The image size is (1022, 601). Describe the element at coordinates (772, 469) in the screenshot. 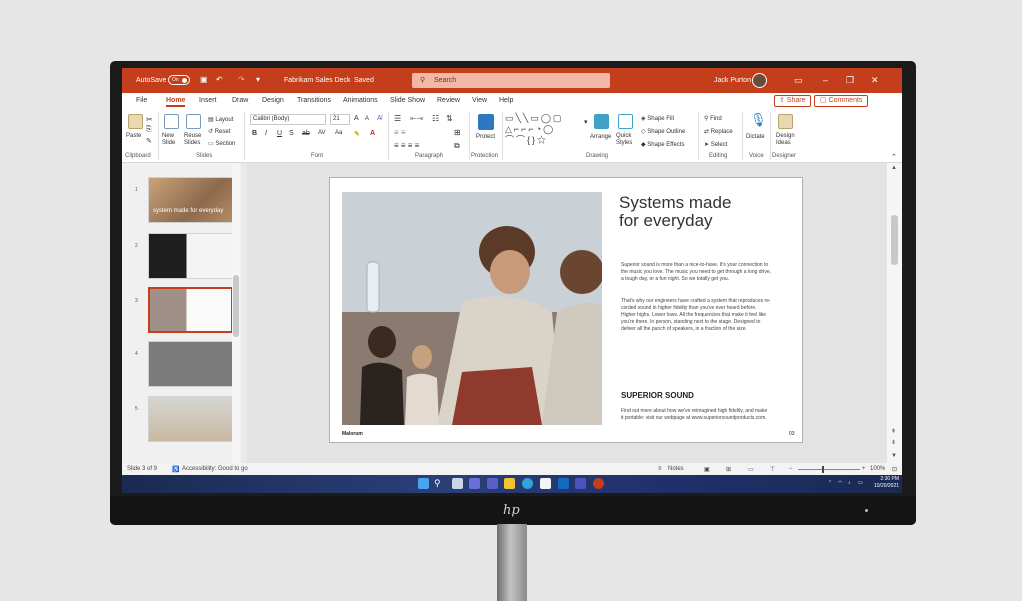

I see `slideshow-icon: ⊤` at that location.